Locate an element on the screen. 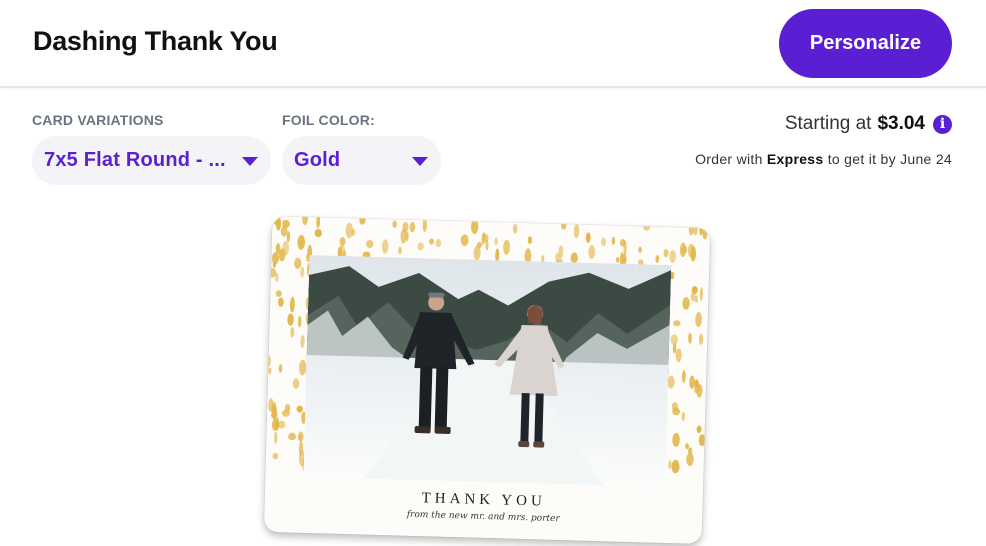 The height and width of the screenshot is (546, 986). card-variations-label: CARD VARIATIONS is located at coordinates (98, 120).